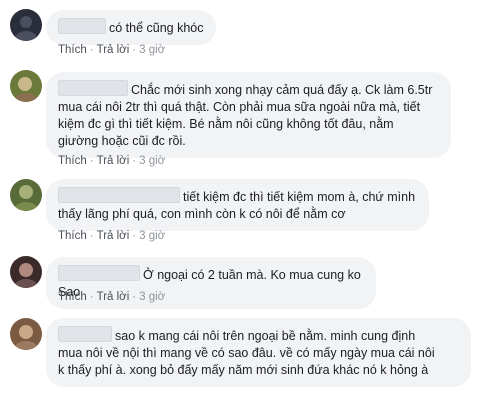 The height and width of the screenshot is (409, 493). Describe the element at coordinates (122, 141) in the screenshot. I see `comment-text-line: giường hoặc cũi đc rồi.` at that location.